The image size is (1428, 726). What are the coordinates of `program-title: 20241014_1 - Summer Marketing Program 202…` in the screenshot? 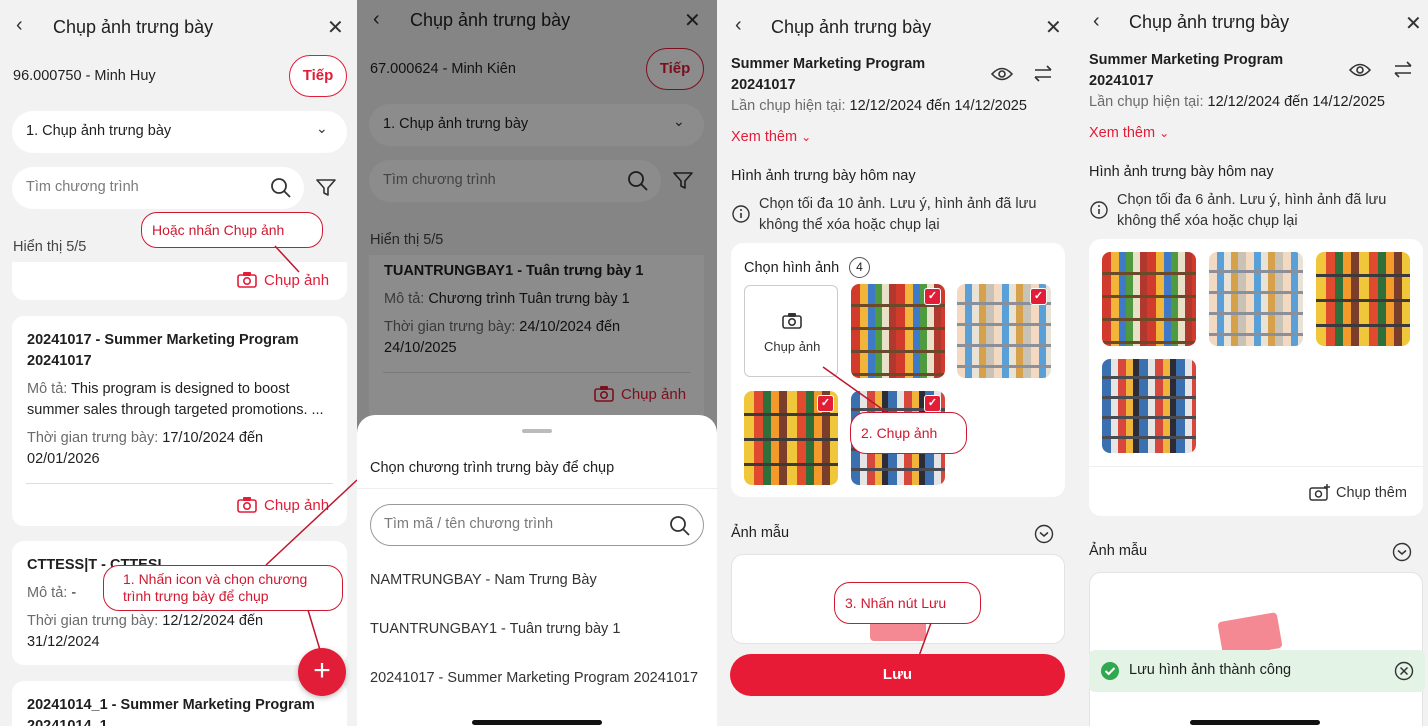 It's located at (171, 711).